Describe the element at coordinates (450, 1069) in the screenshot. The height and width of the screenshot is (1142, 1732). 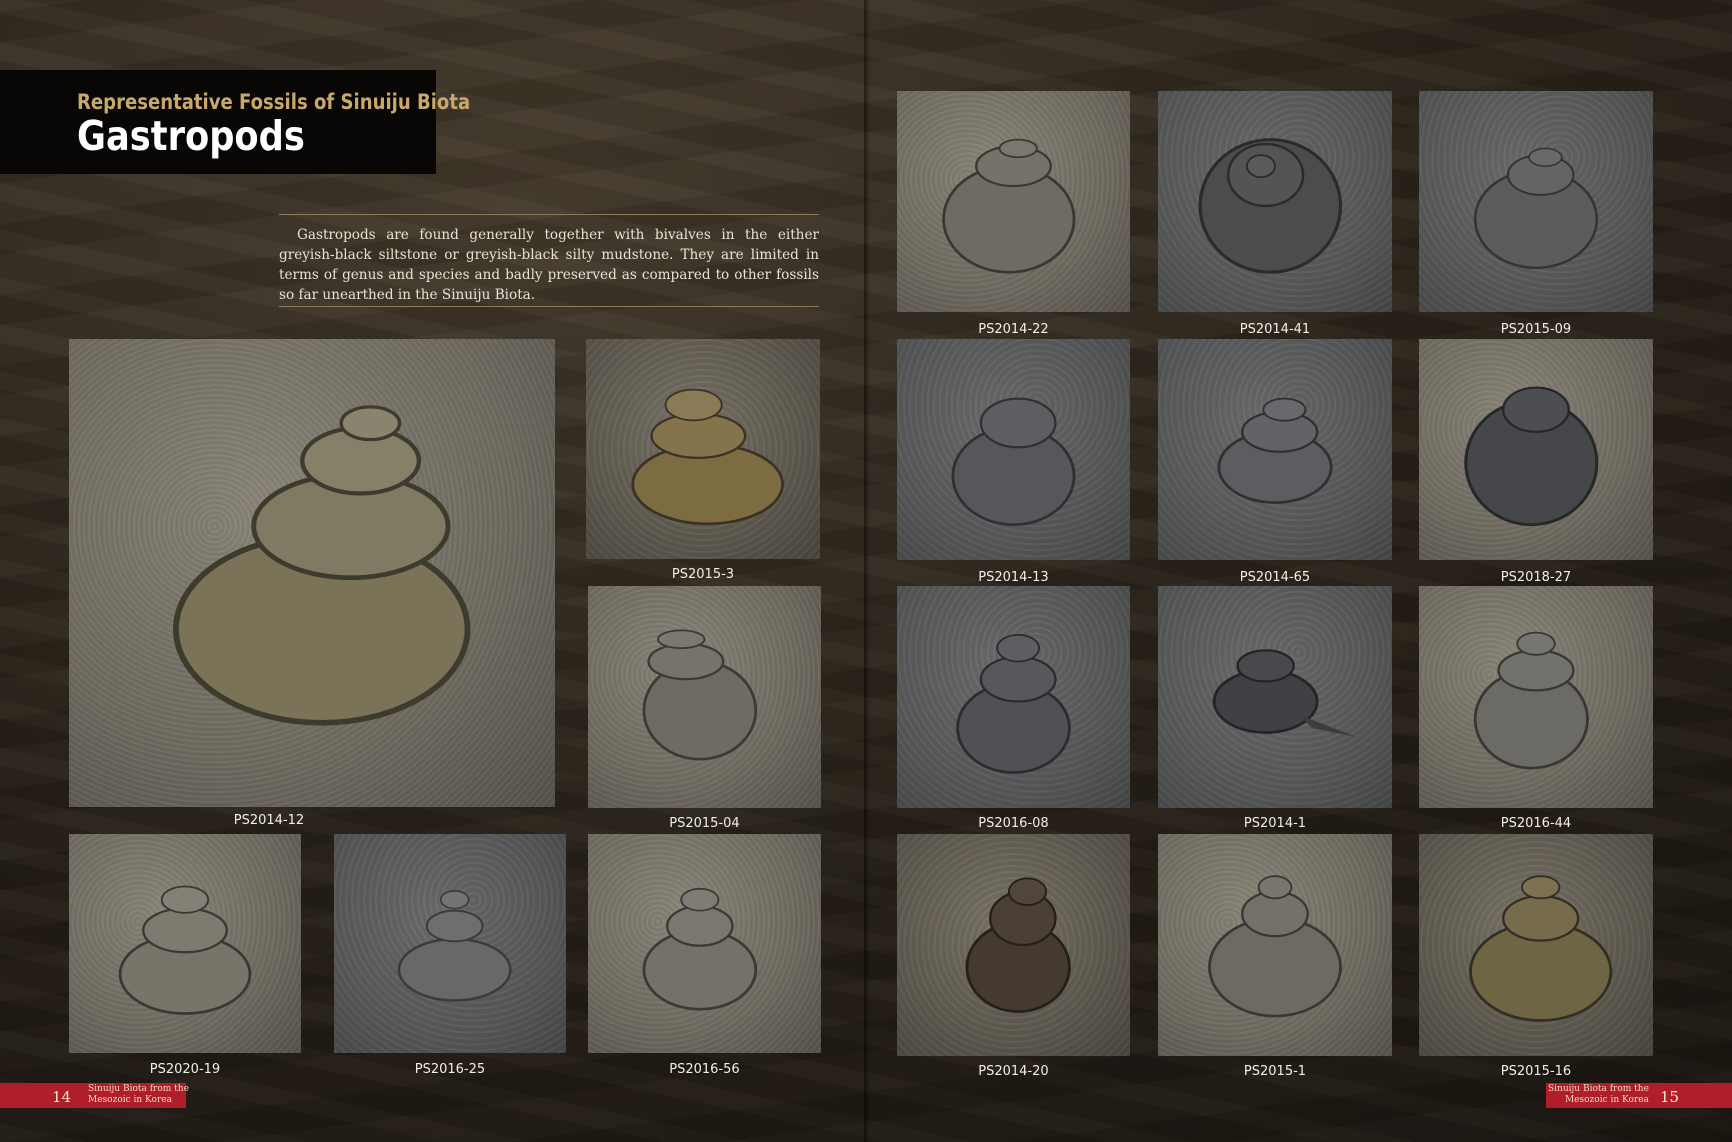
I see `caption-ps2016-25: PS2016-25` at that location.